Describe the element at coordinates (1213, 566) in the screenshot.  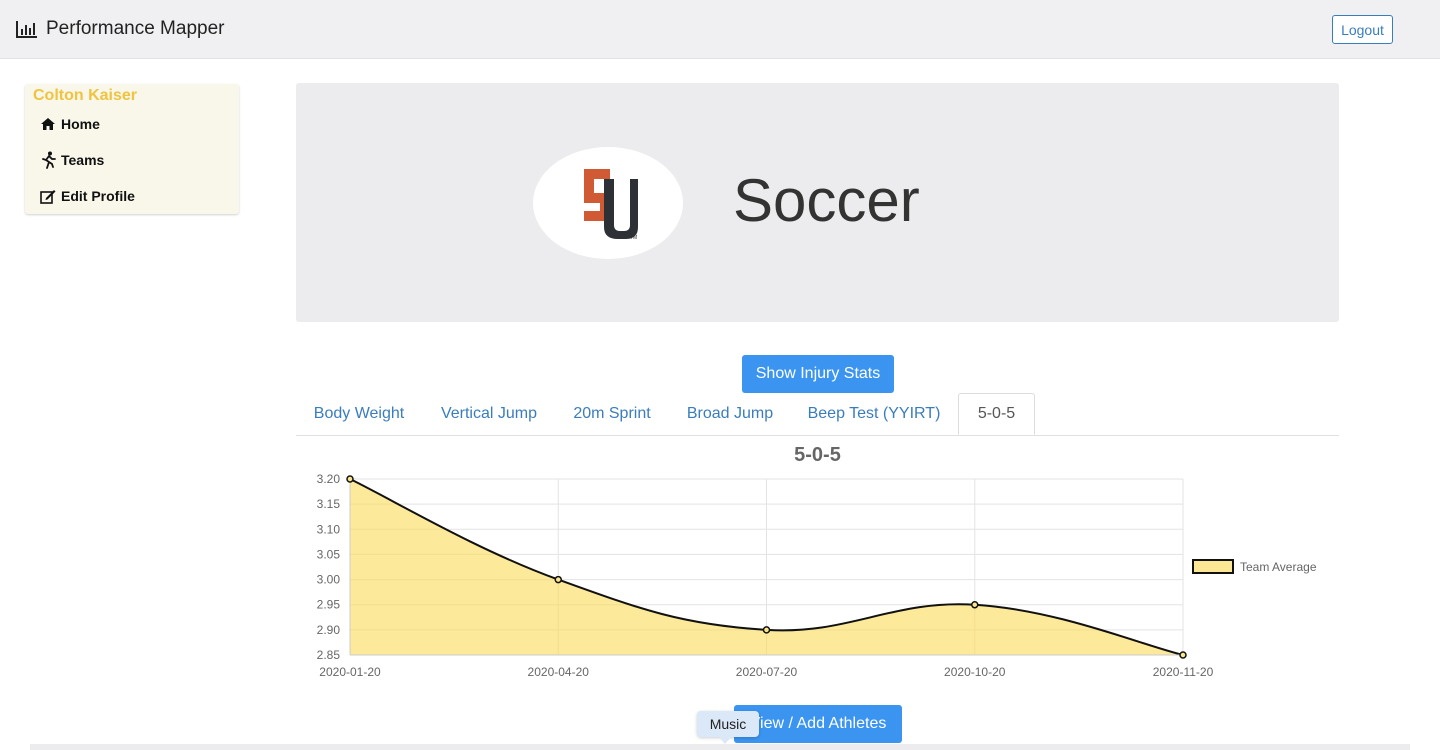
I see `legend-swatch` at that location.